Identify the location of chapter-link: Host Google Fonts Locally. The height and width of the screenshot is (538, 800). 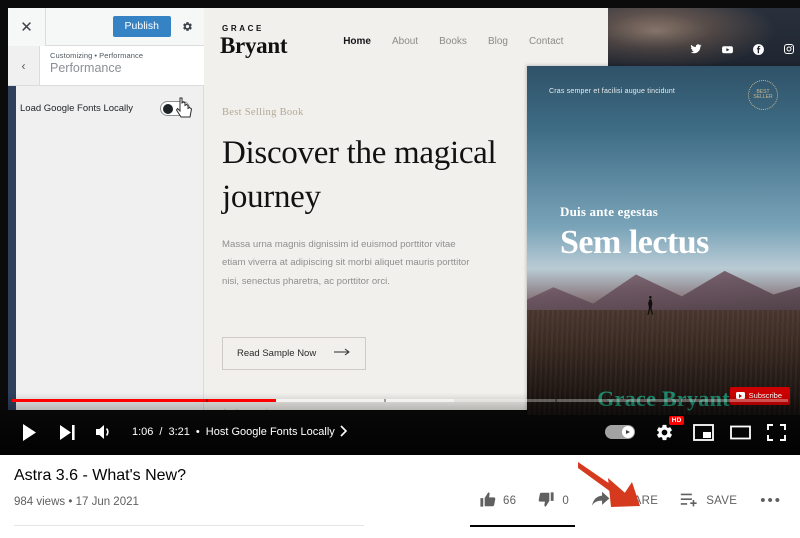
(276, 432).